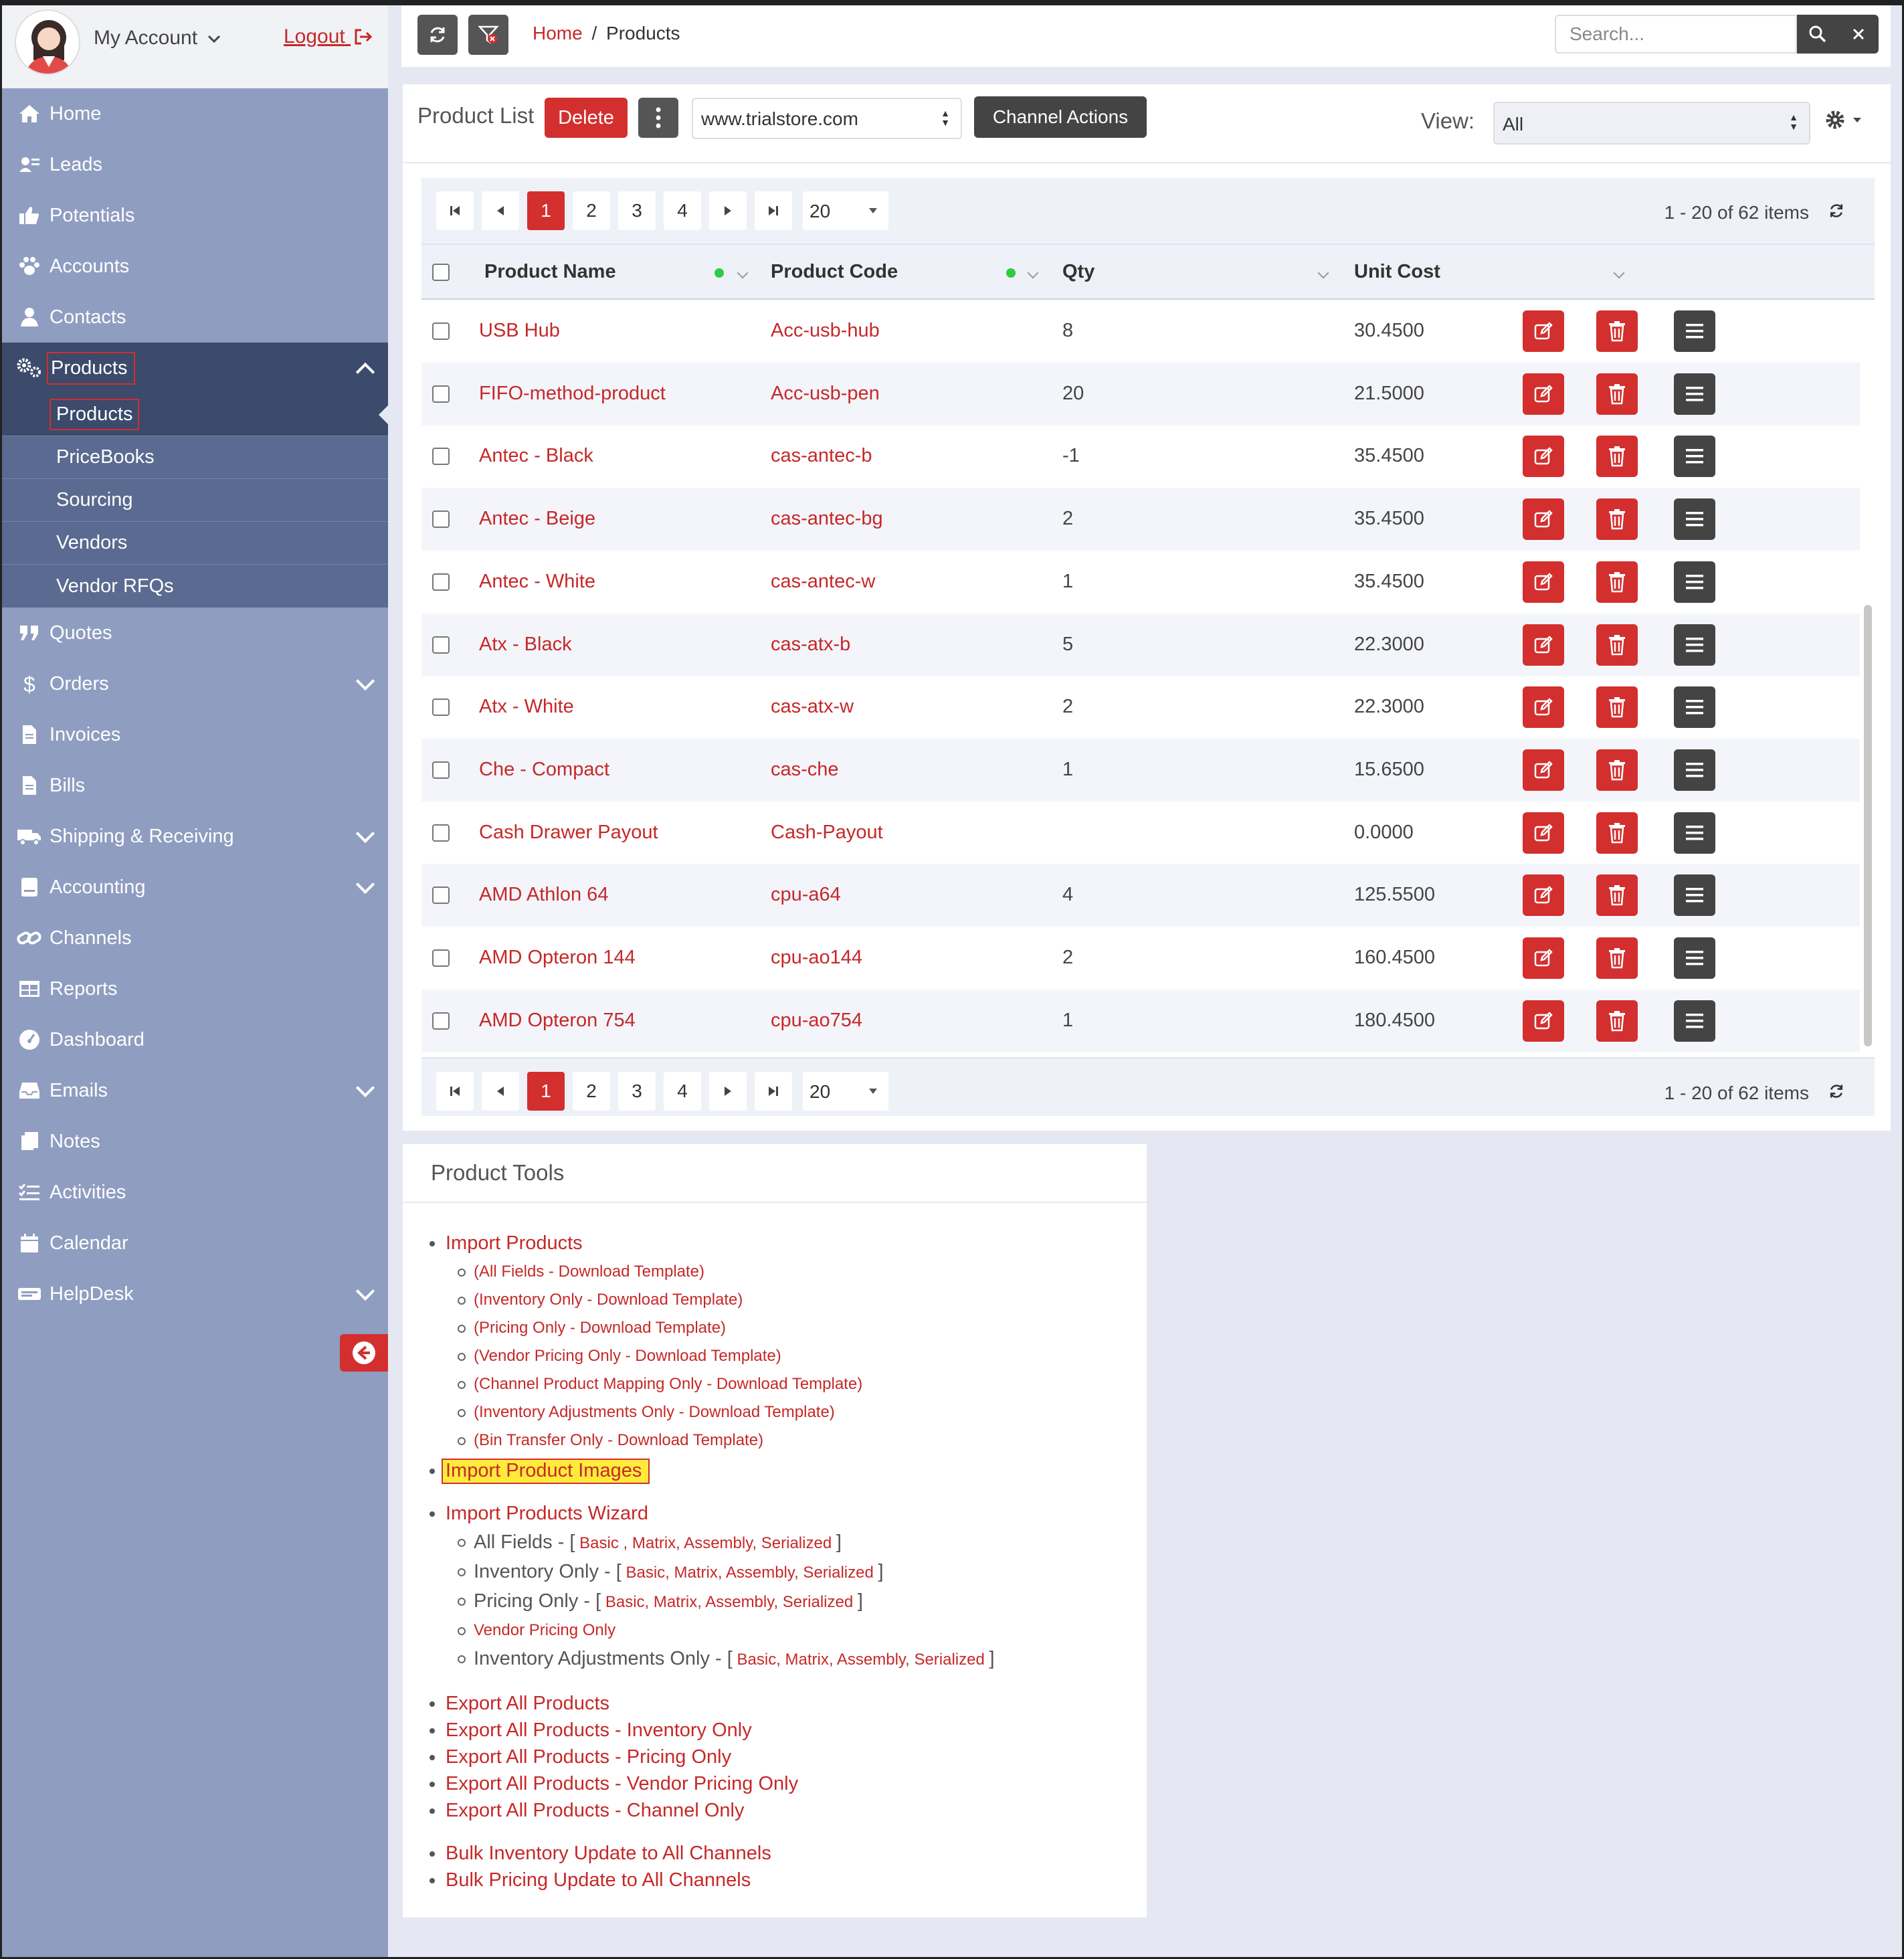 The image size is (1904, 1959). I want to click on page-button-2: 2, so click(591, 1091).